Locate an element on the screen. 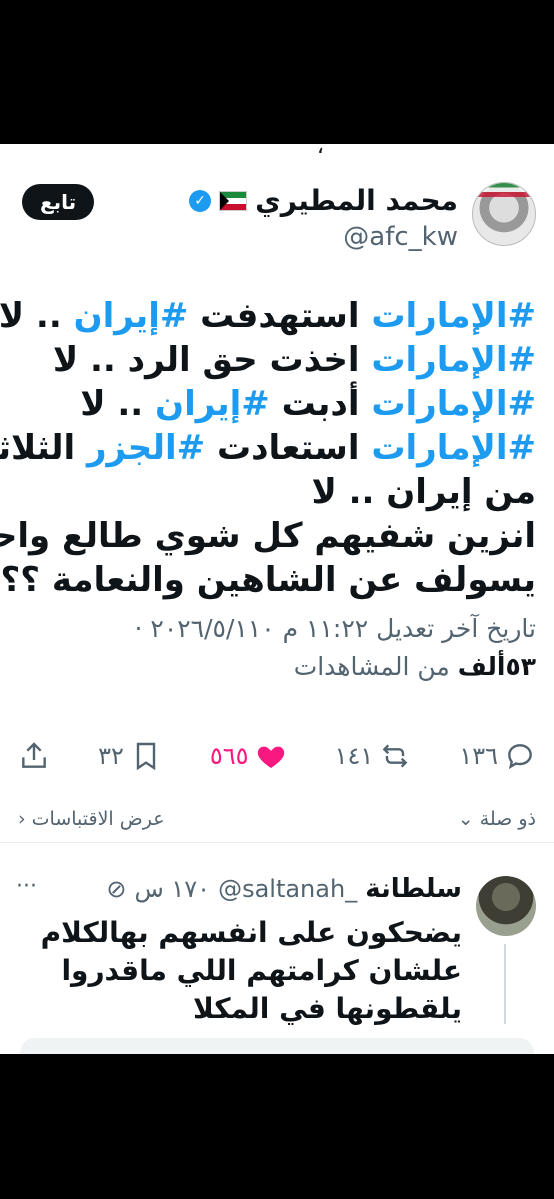 This screenshot has width=554, height=1199. share-button is located at coordinates (34, 756).